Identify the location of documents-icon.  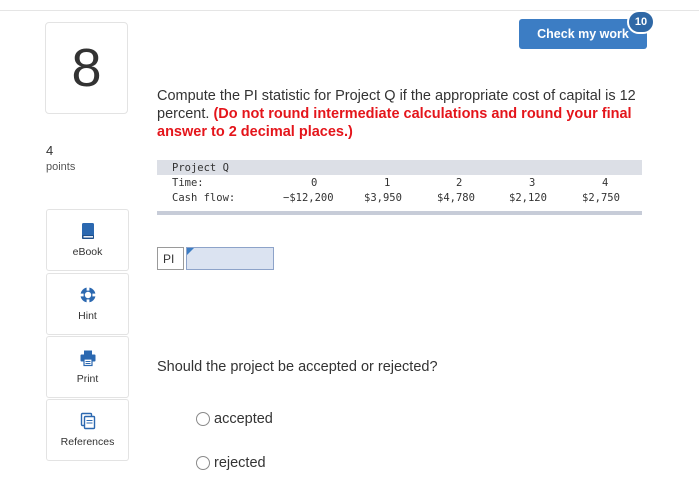
(87, 421).